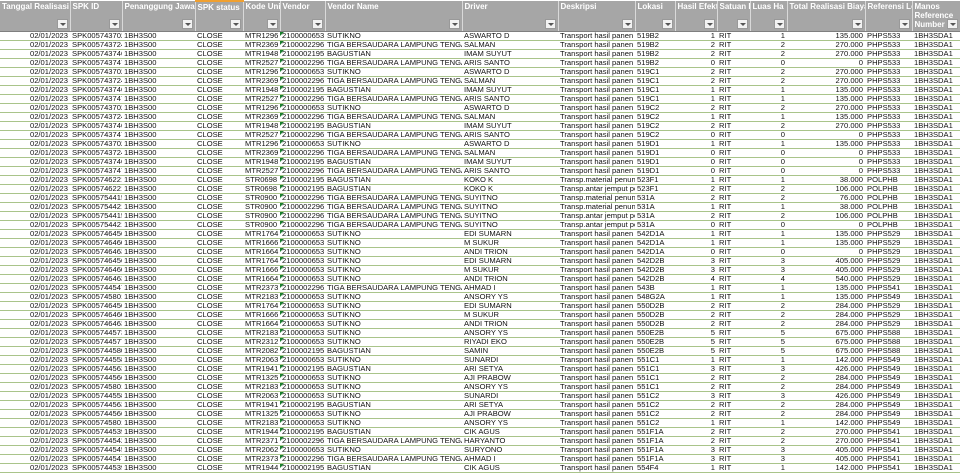 This screenshot has width=960, height=475. What do you see at coordinates (888, 225) in the screenshot?
I see `cell-referensi-lokasi: POLPHB` at bounding box center [888, 225].